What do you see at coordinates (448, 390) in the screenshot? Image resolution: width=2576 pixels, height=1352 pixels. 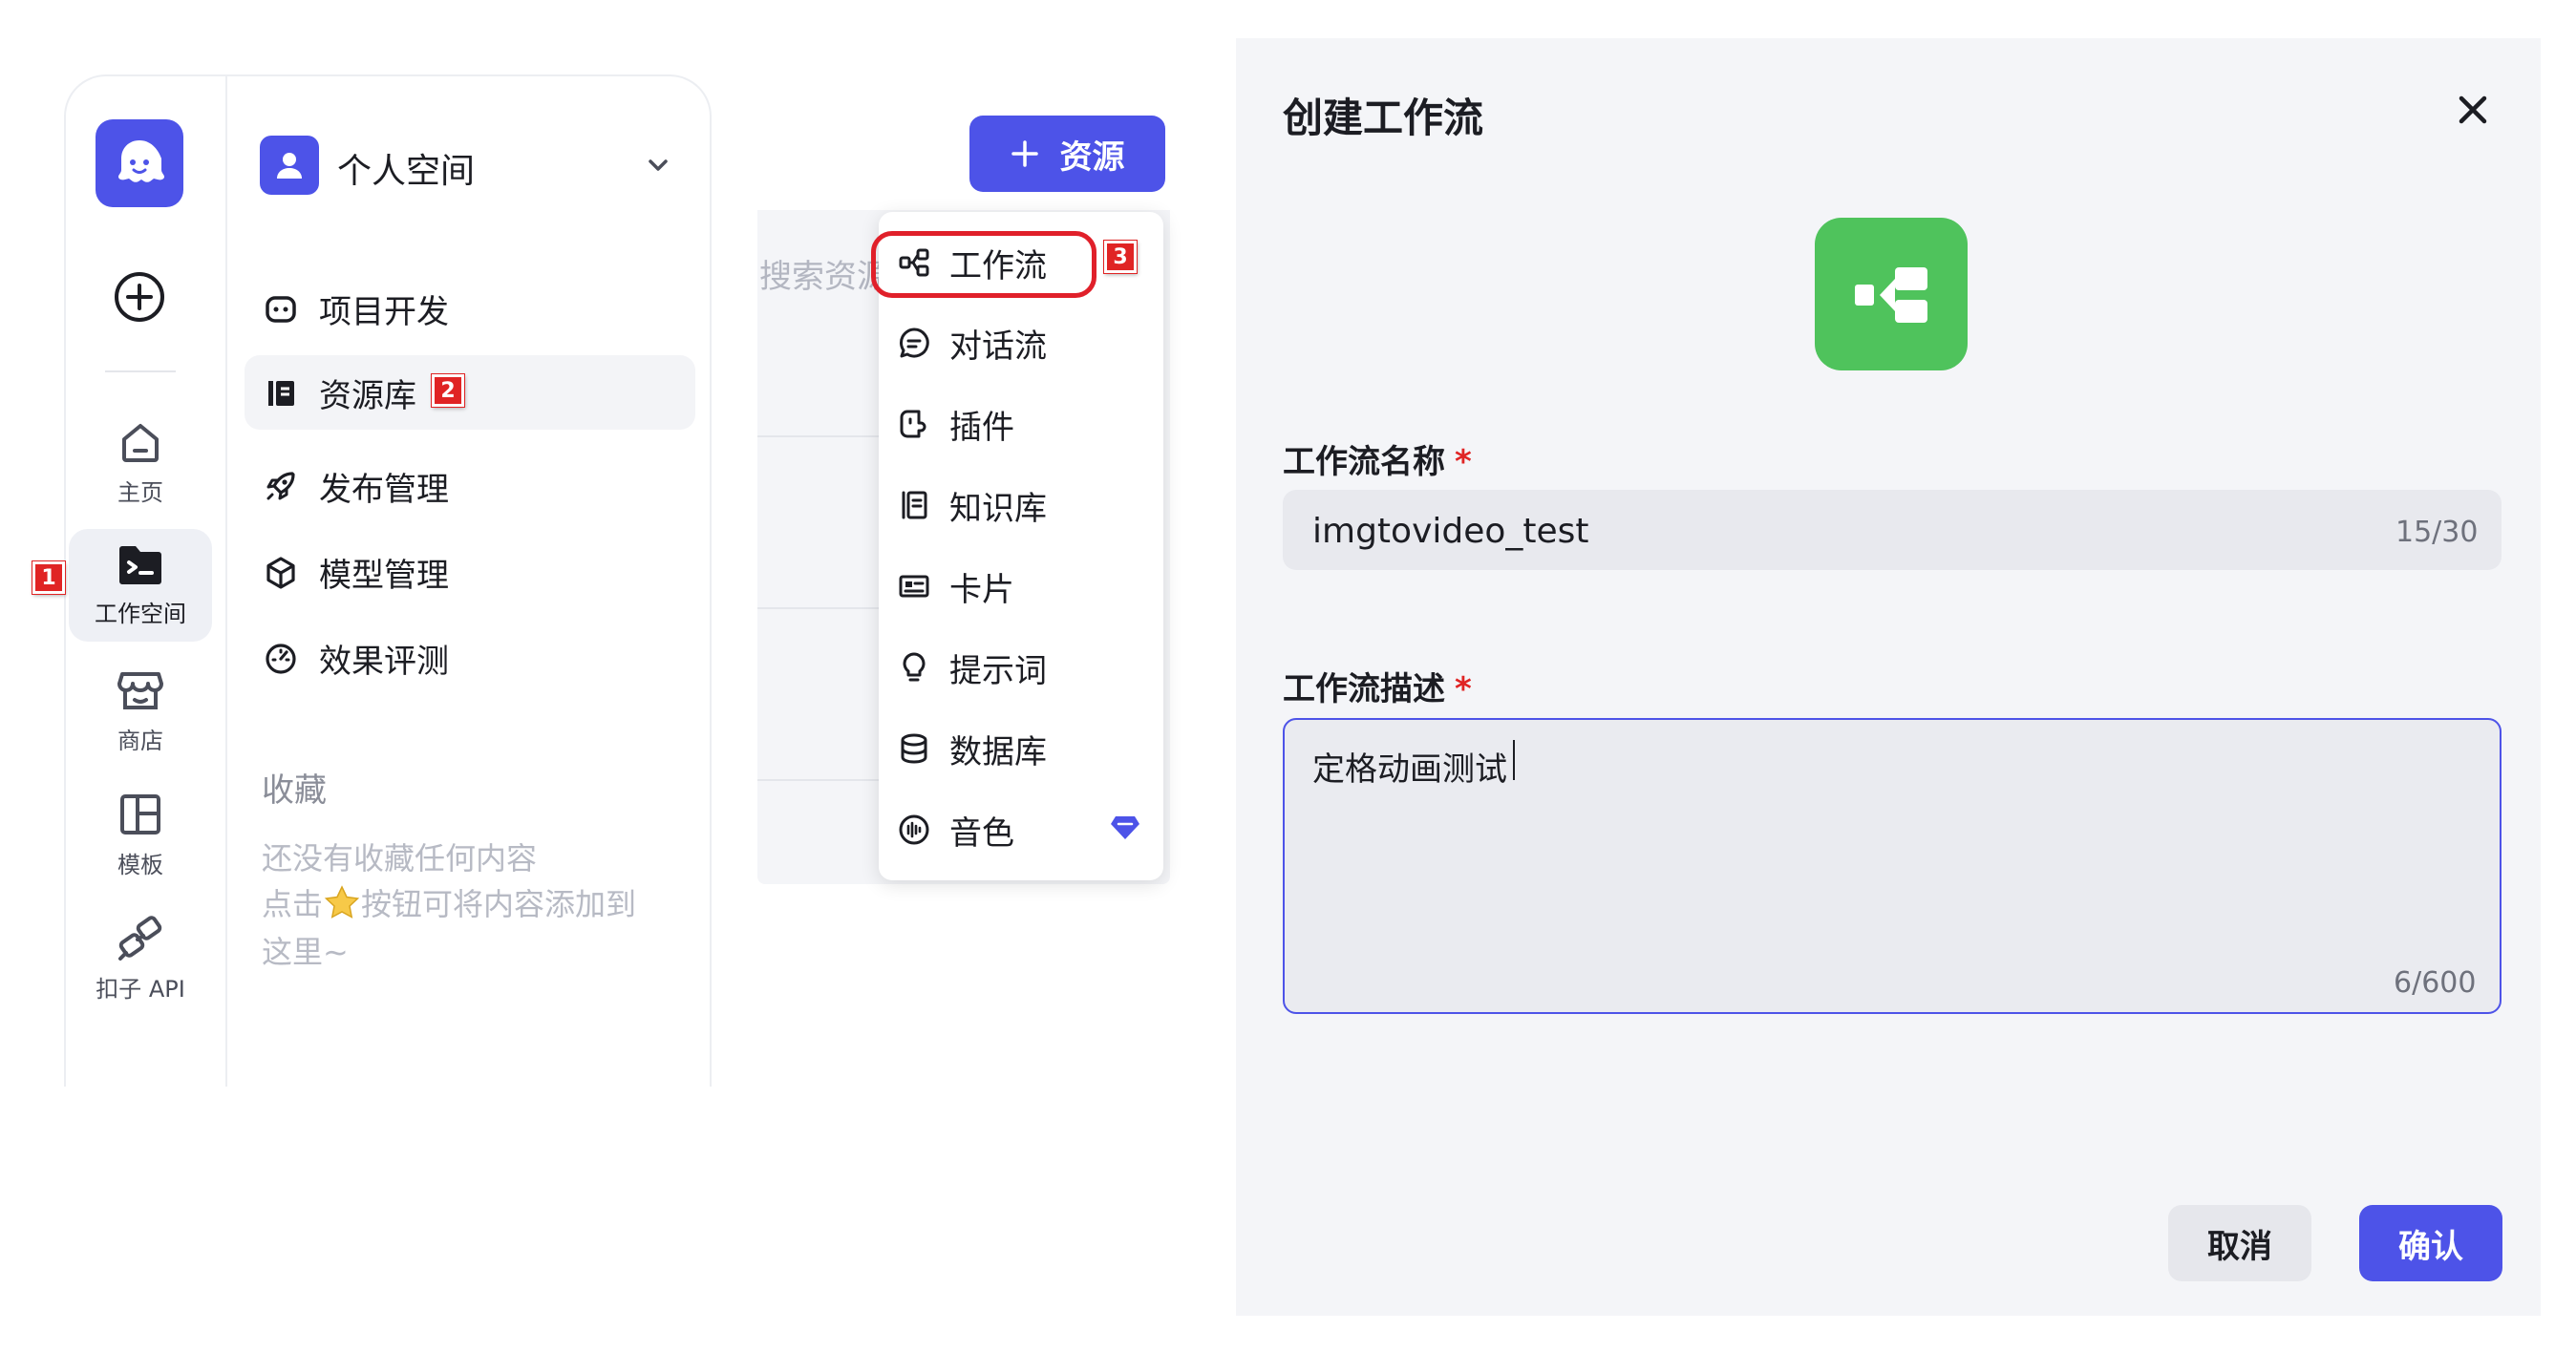 I see `step-badge-2: 2` at bounding box center [448, 390].